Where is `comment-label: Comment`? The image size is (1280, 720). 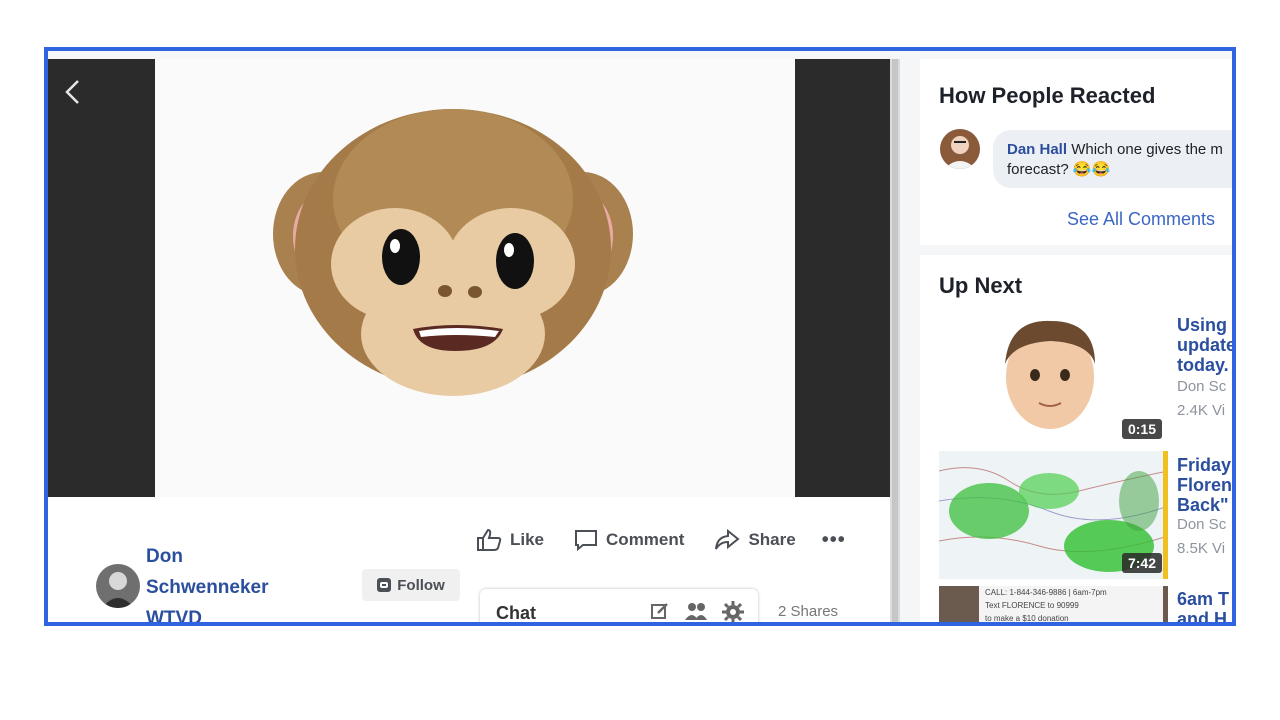
comment-label: Comment is located at coordinates (645, 539).